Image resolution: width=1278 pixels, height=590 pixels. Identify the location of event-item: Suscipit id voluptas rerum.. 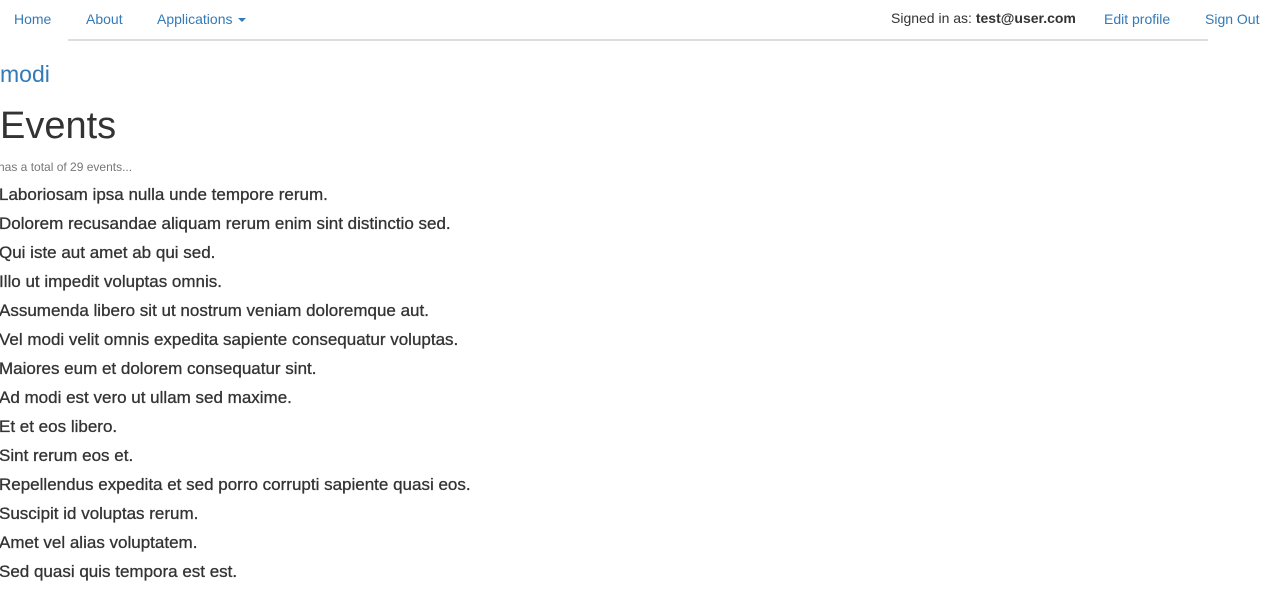
(99, 513).